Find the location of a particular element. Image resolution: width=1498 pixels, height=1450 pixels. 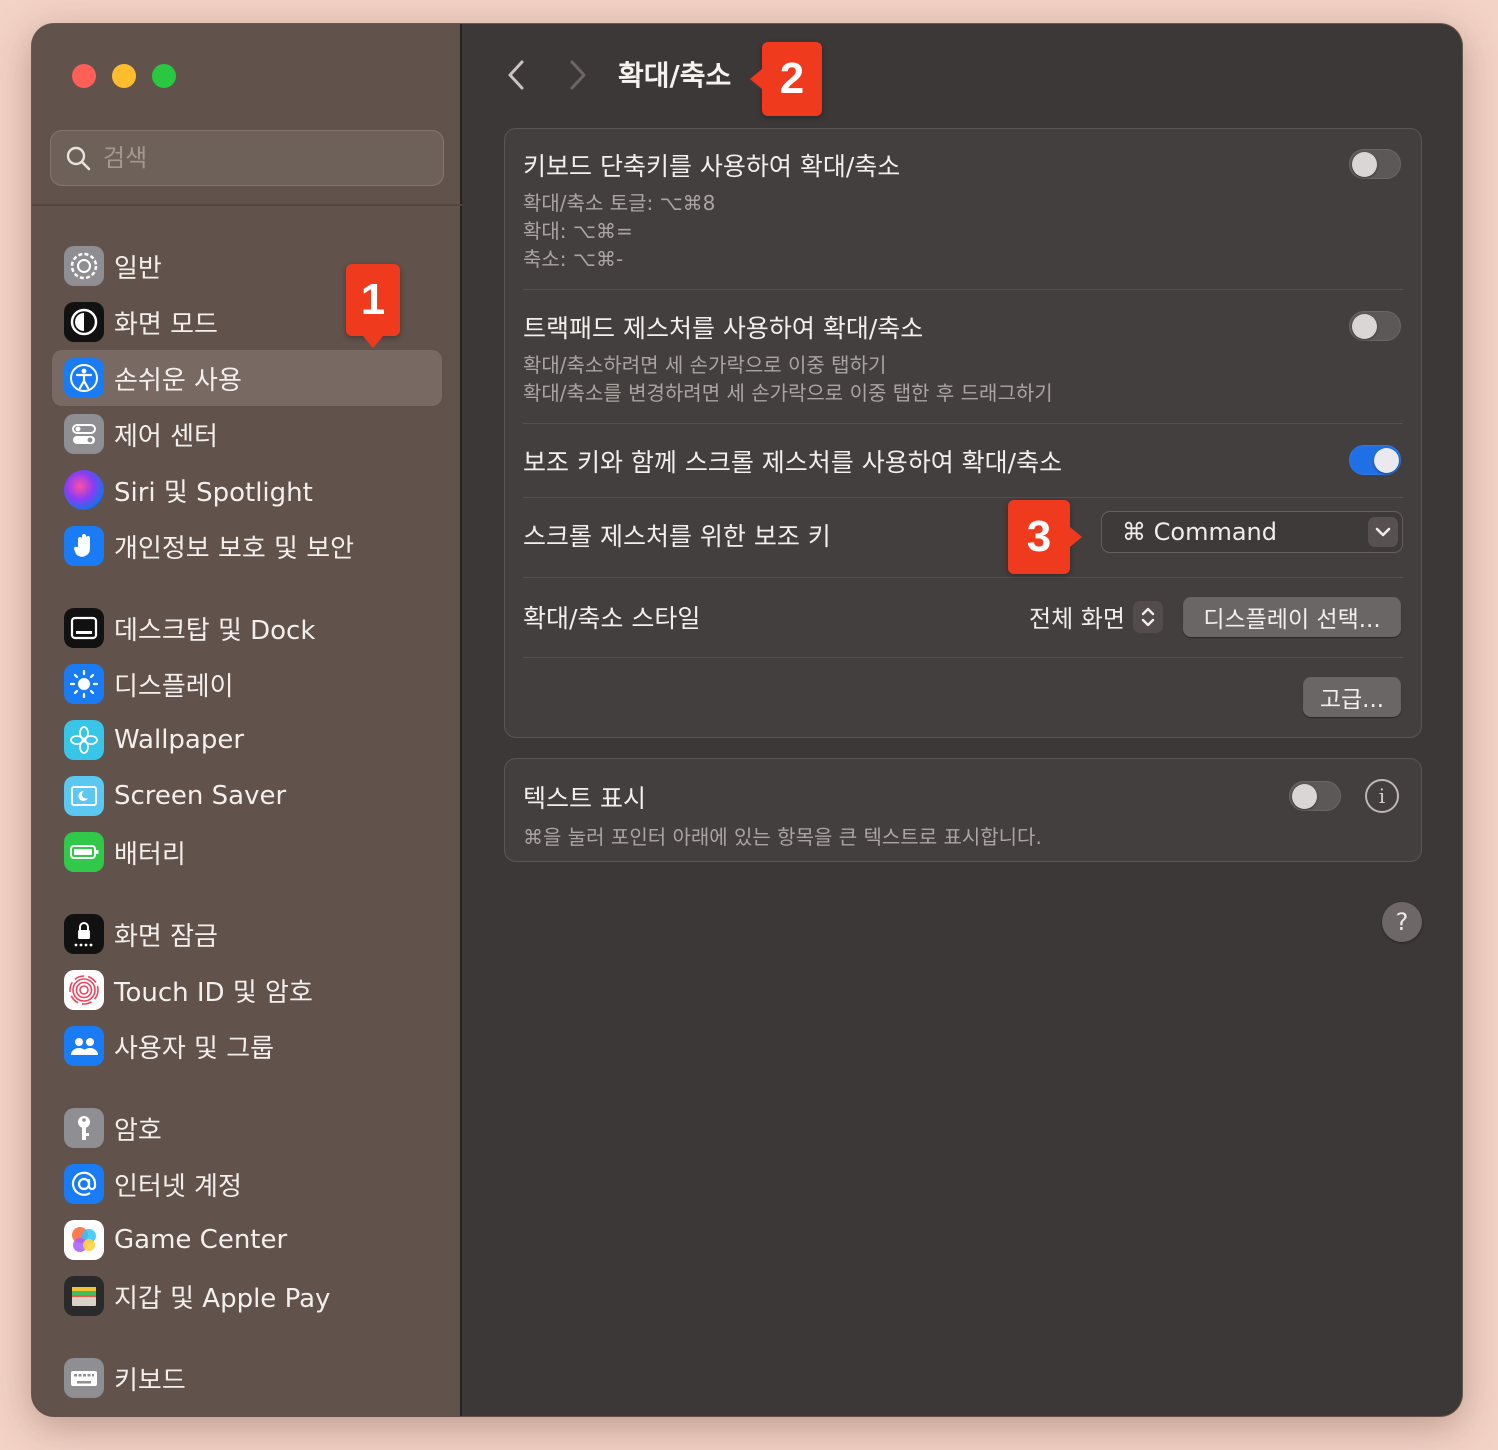

sidebar-item-screen-saver: Screen Saver is located at coordinates (247, 796).